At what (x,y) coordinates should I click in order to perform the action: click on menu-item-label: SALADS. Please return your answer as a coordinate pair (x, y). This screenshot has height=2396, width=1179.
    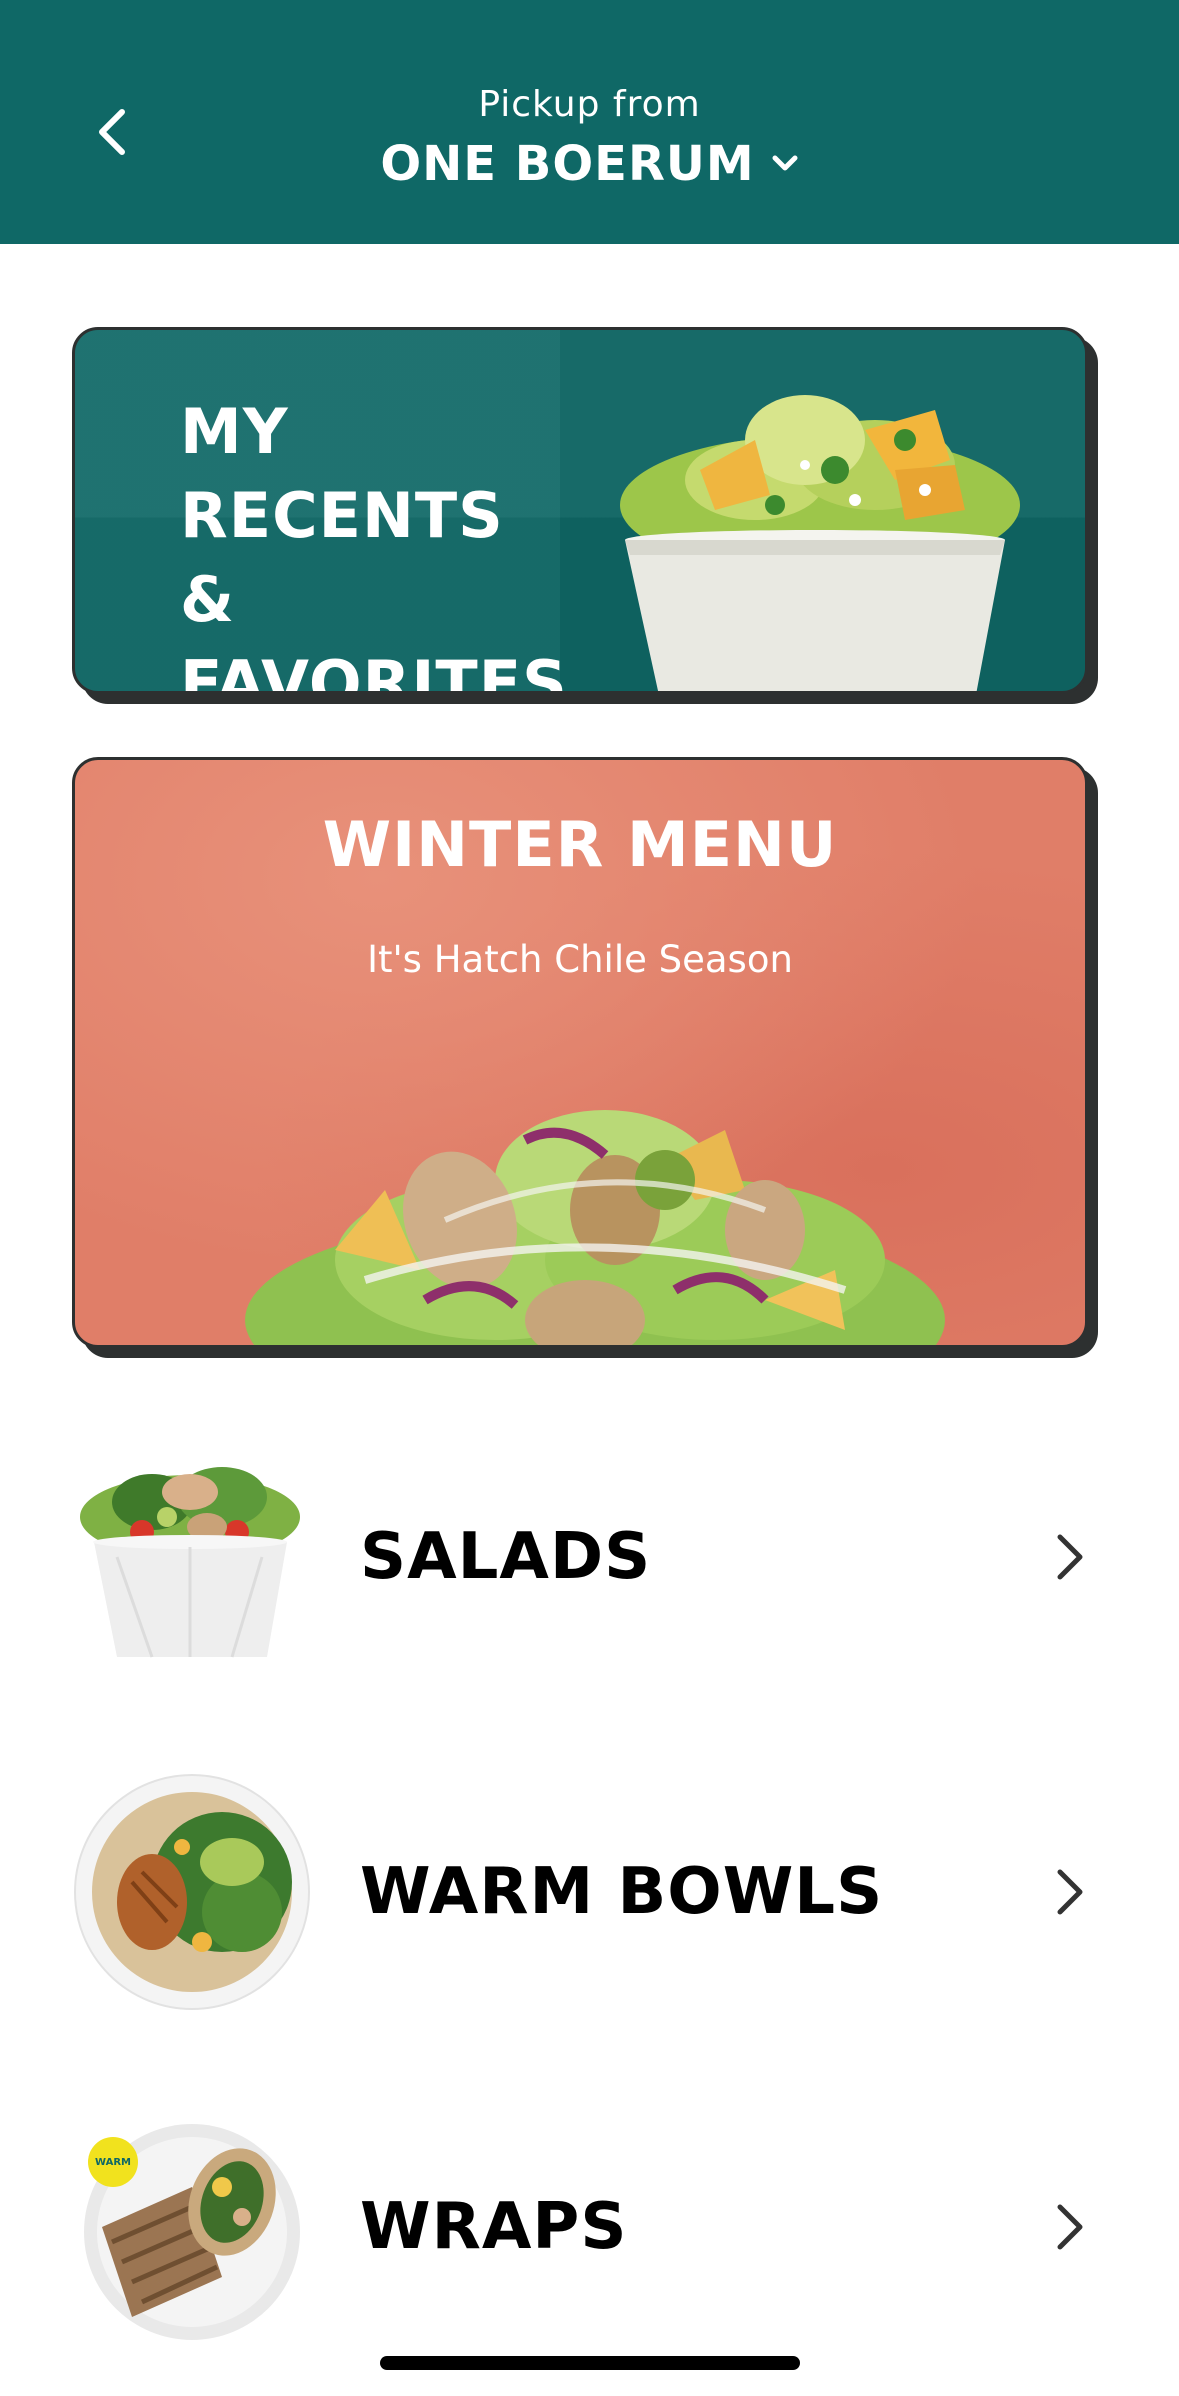
    Looking at the image, I should click on (506, 1557).